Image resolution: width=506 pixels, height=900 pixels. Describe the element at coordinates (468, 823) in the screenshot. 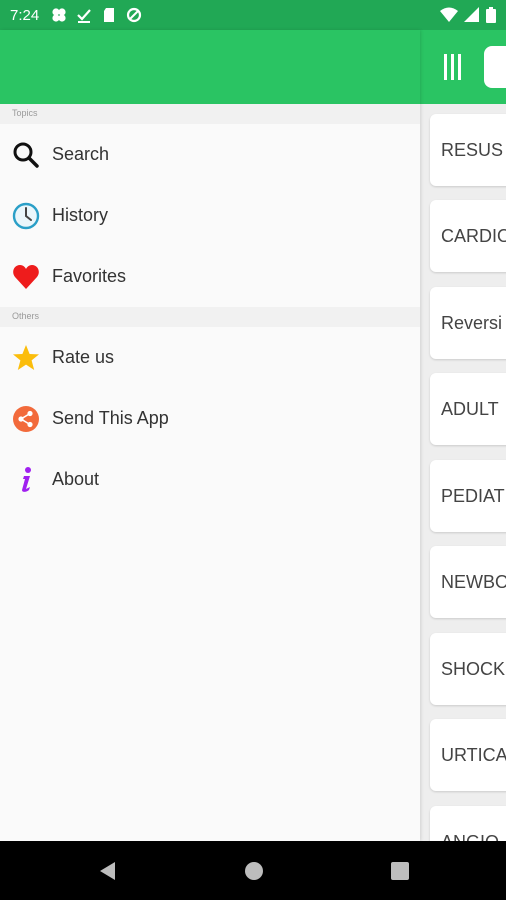

I see `topic-card: ANGIO` at that location.